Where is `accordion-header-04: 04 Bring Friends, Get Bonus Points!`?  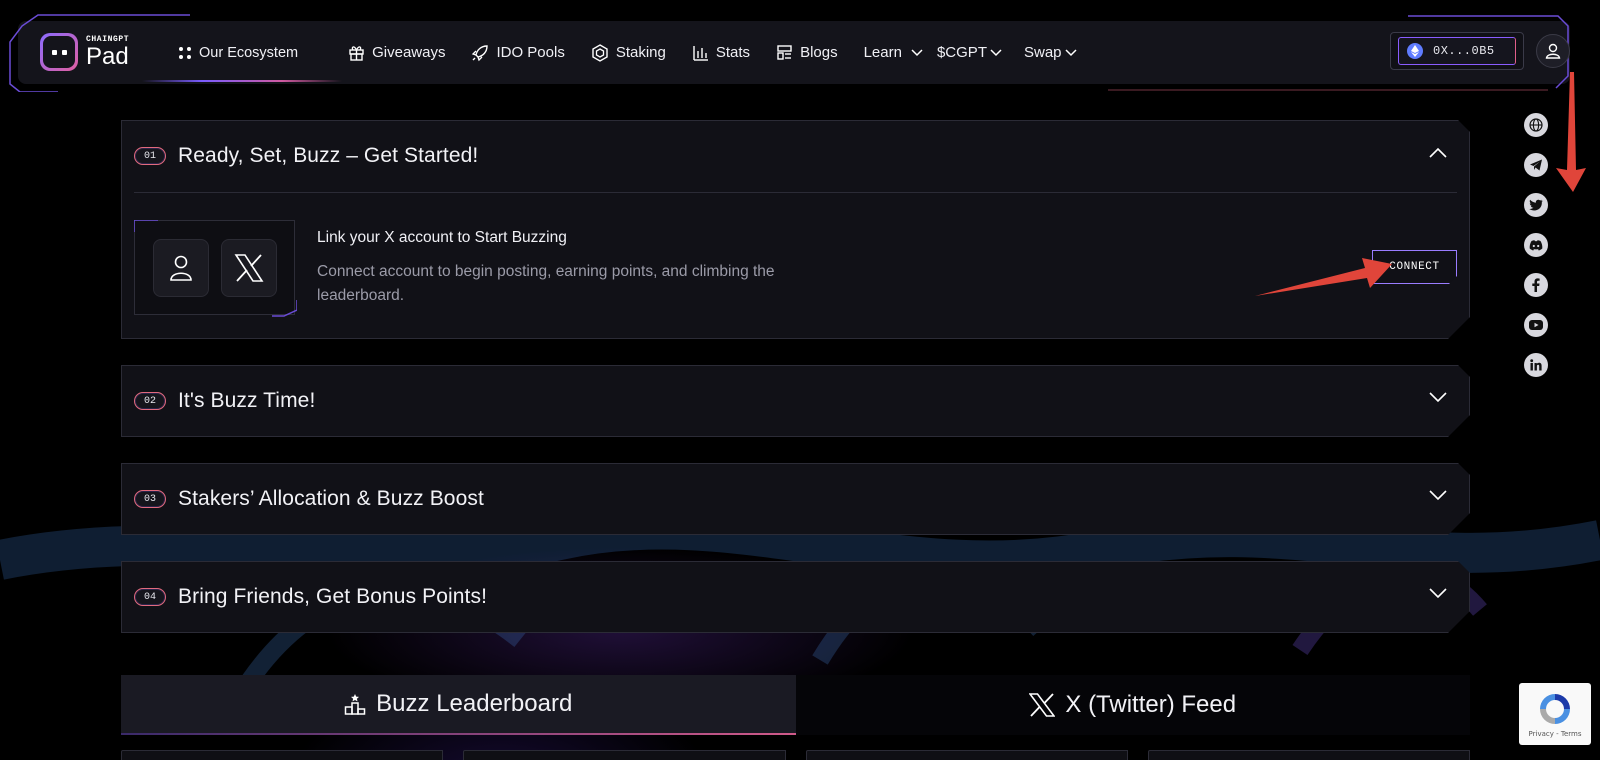
accordion-header-04: 04 Bring Friends, Get Bonus Points! is located at coordinates (801, 597).